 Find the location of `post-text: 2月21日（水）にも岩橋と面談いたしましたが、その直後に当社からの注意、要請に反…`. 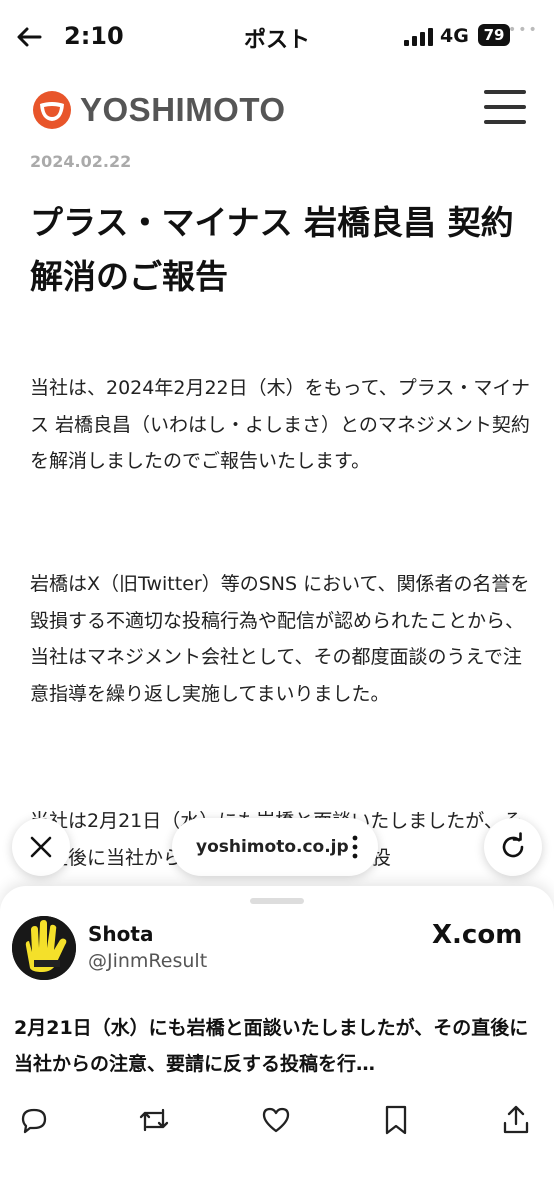

post-text: 2月21日（水）にも岩橋と面談いたしましたが、その直後に当社からの注意、要請に反… is located at coordinates (274, 1046).